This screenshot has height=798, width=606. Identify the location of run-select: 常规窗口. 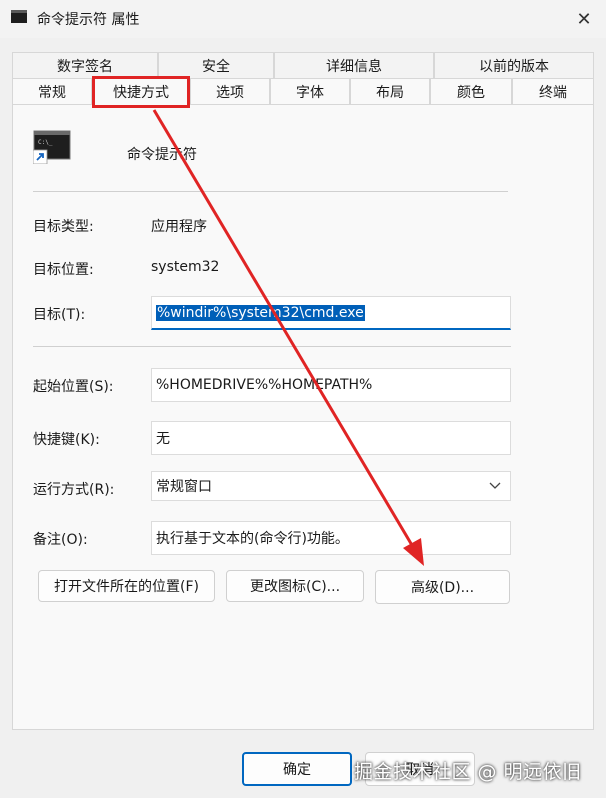
(331, 486).